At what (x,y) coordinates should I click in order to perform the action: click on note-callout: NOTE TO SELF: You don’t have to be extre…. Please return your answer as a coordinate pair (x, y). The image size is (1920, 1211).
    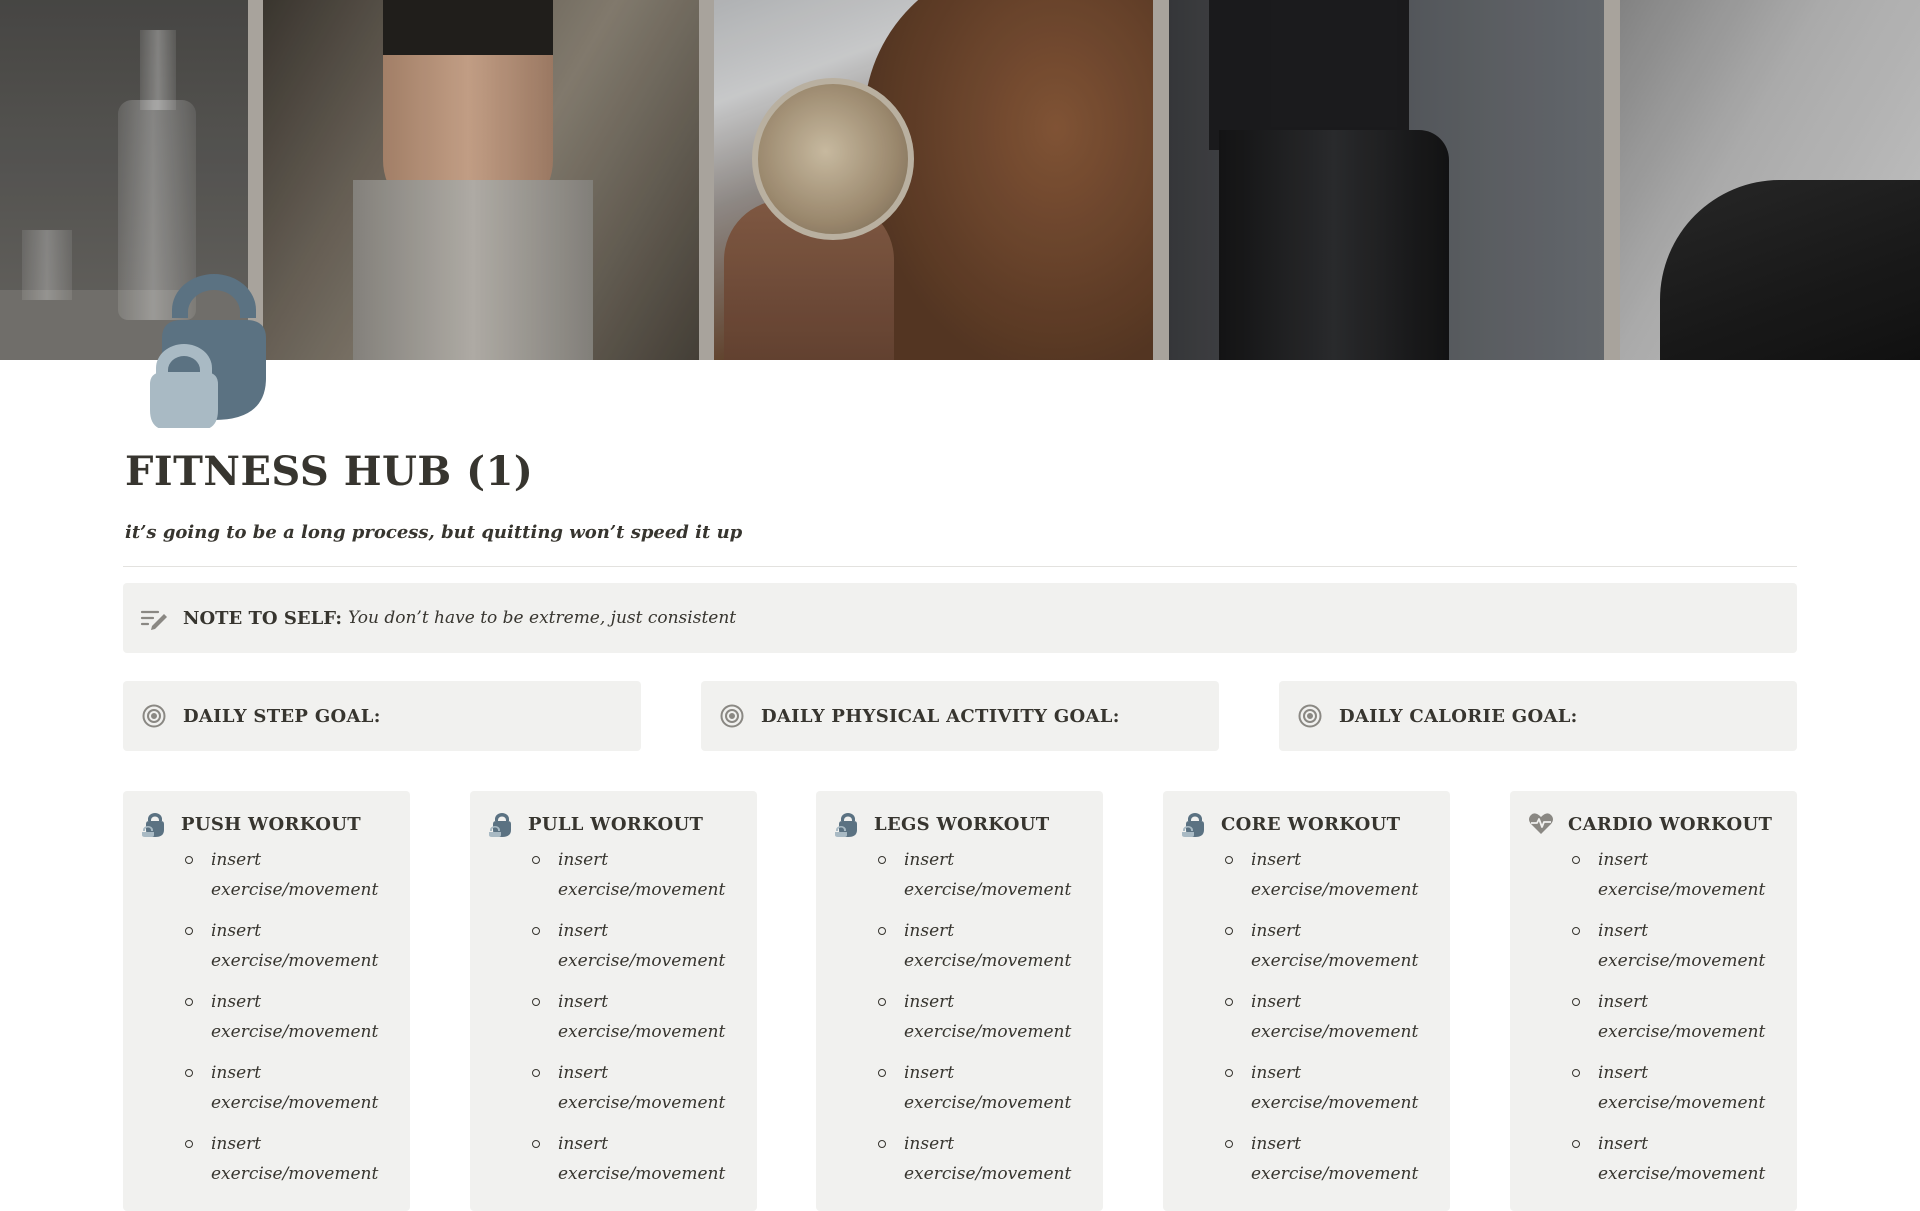
    Looking at the image, I should click on (960, 618).